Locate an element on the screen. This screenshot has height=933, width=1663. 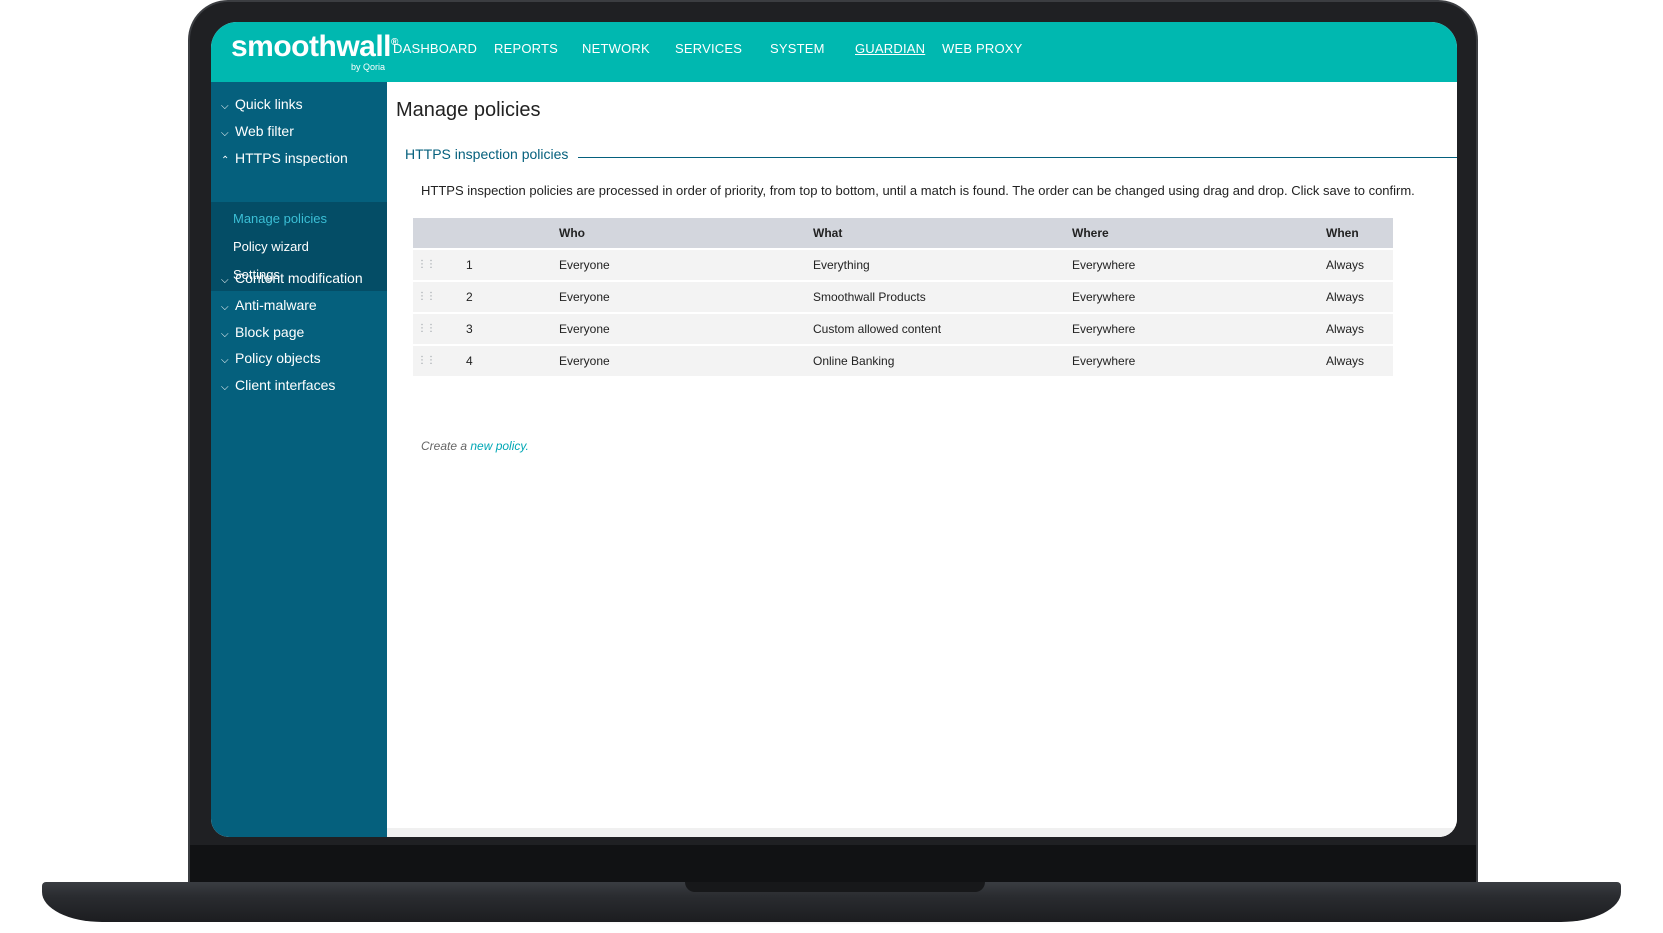
brand-logo: smoothwall® is located at coordinates (314, 47).